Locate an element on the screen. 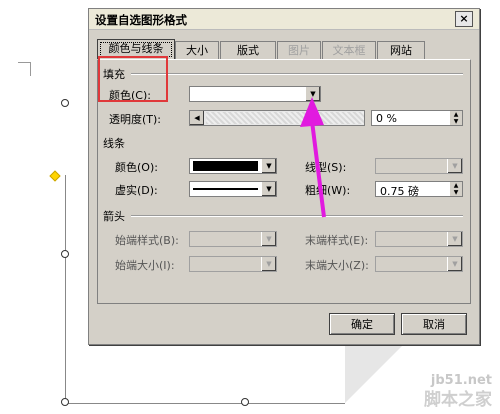 The width and height of the screenshot is (500, 414). cancel-button: 取消 is located at coordinates (434, 324).